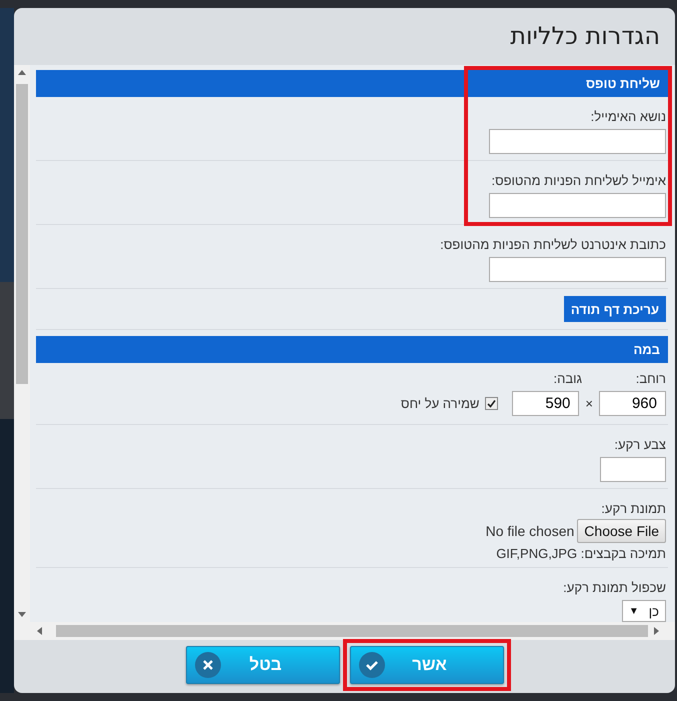 Image resolution: width=677 pixels, height=701 pixels. What do you see at coordinates (553, 244) in the screenshot?
I see `field-label: כתובת אינטרנט לשליחת הפניות מהטופס:` at bounding box center [553, 244].